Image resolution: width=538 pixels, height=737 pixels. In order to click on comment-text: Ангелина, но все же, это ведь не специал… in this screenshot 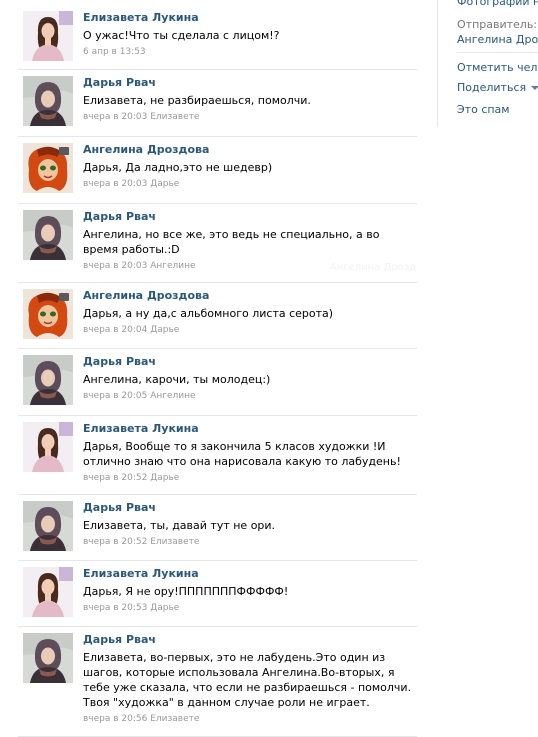, I will do `click(231, 242)`.